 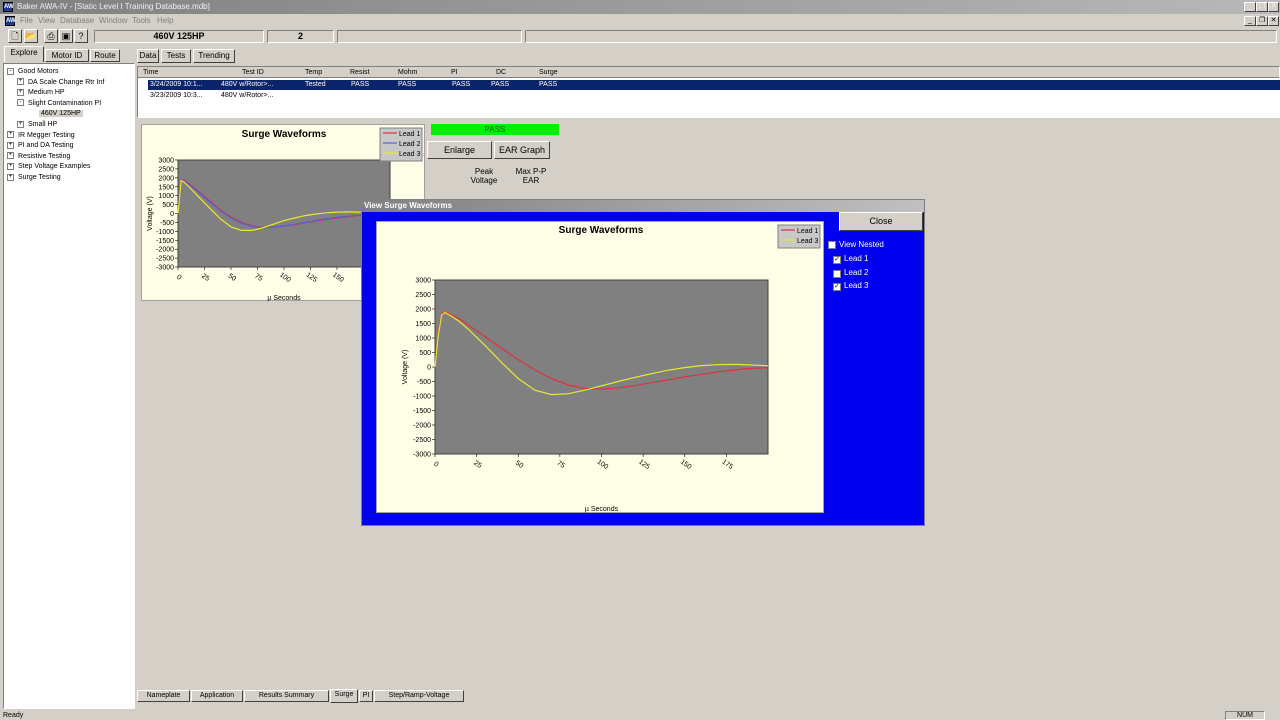 I want to click on column-header: Mohm, so click(x=407, y=72).